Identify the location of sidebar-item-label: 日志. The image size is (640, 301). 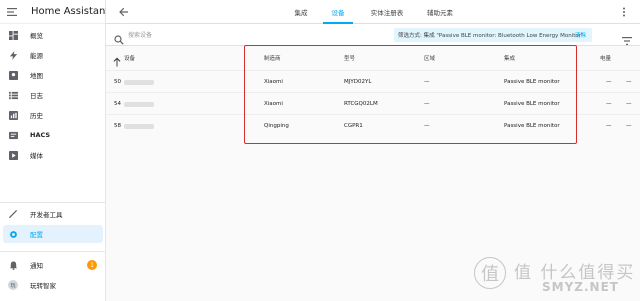
(36, 96).